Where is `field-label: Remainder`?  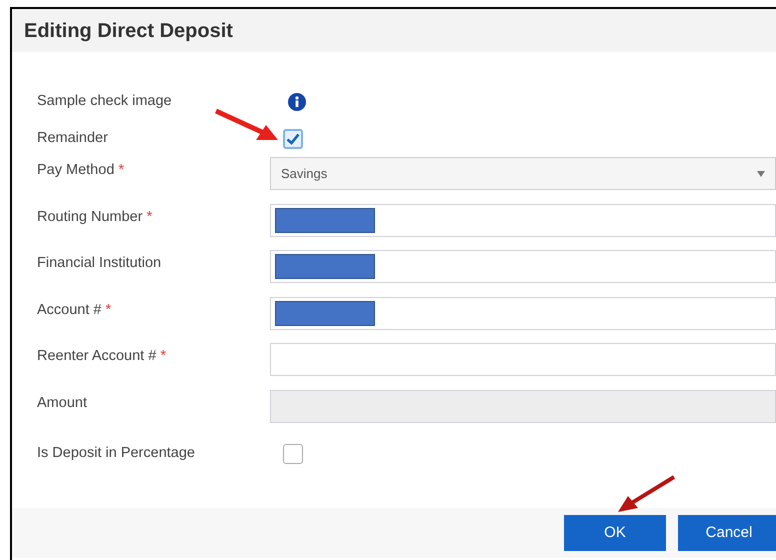
field-label: Remainder is located at coordinates (72, 138).